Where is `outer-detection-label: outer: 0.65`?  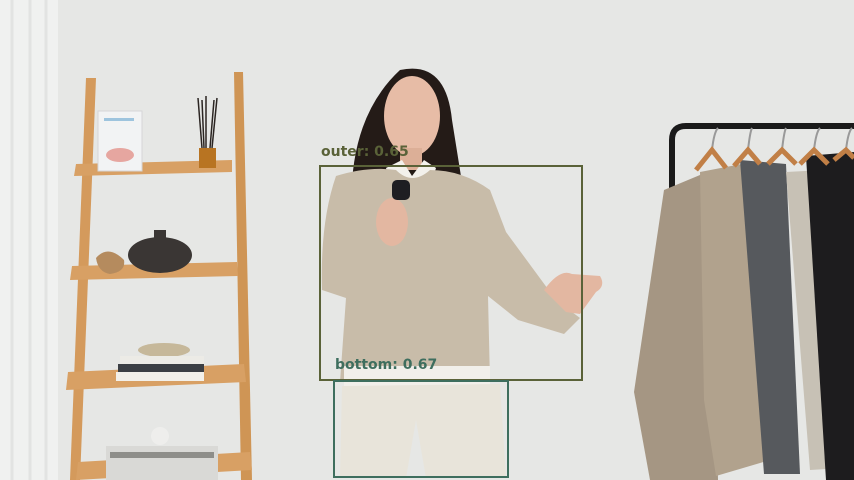
outer-detection-label: outer: 0.65 is located at coordinates (365, 152).